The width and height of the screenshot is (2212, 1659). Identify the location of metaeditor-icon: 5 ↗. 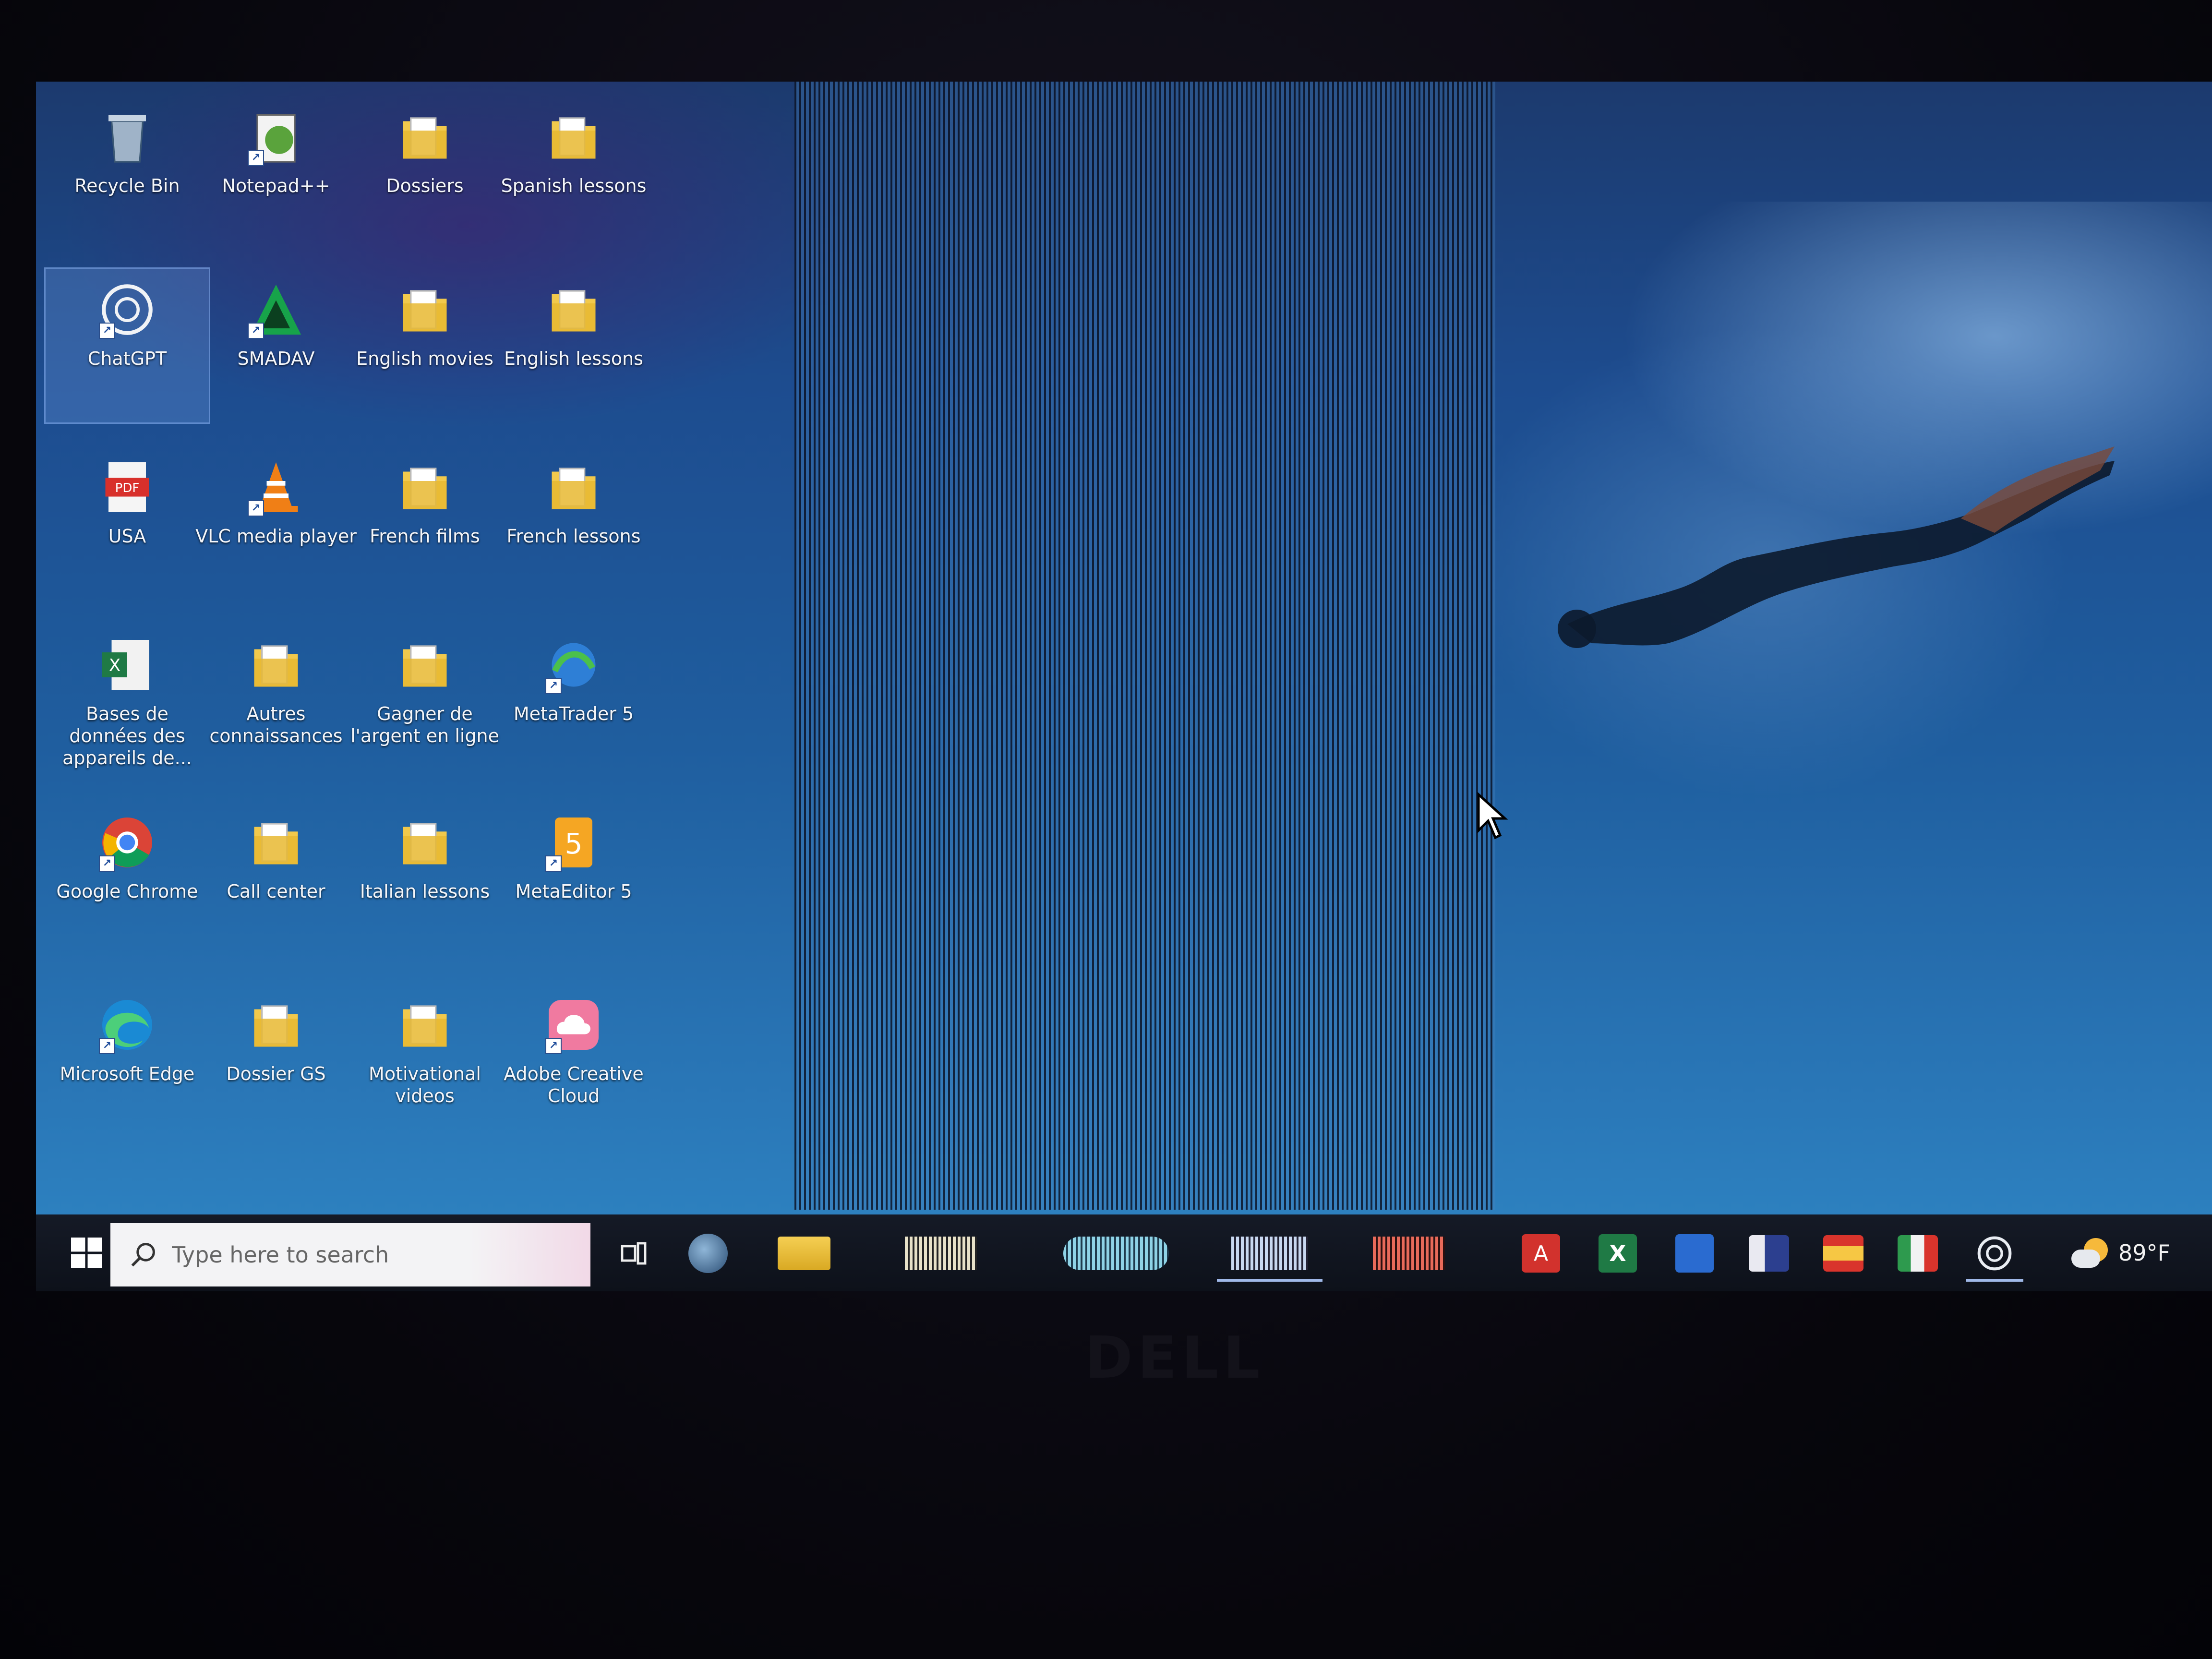
(573, 842).